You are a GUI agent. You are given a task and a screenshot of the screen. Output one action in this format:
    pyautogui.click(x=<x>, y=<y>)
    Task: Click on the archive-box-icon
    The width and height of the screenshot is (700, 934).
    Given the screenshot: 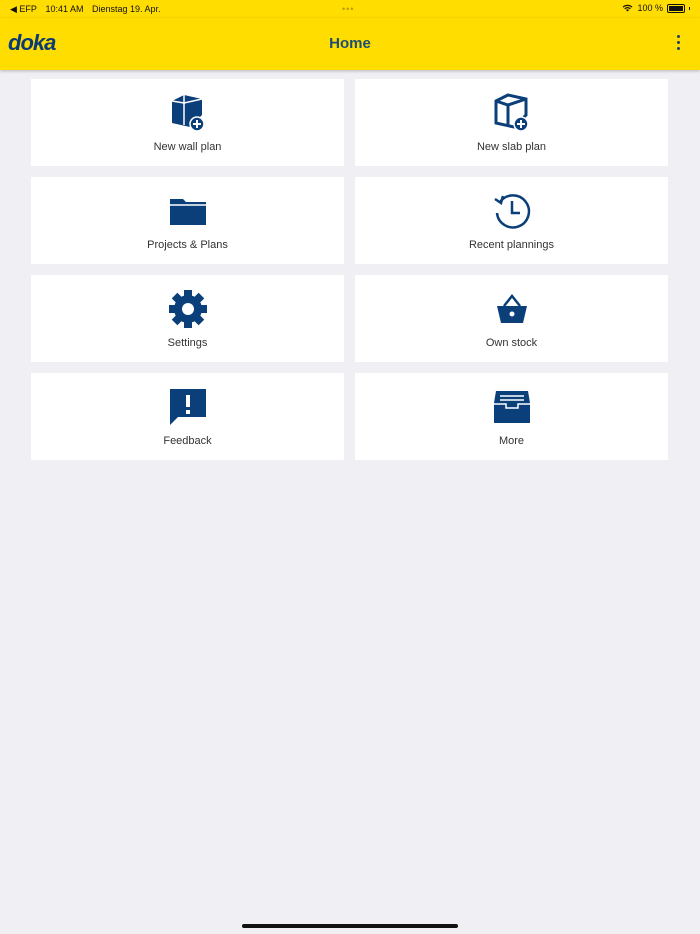 What is the action you would take?
    pyautogui.click(x=511, y=407)
    